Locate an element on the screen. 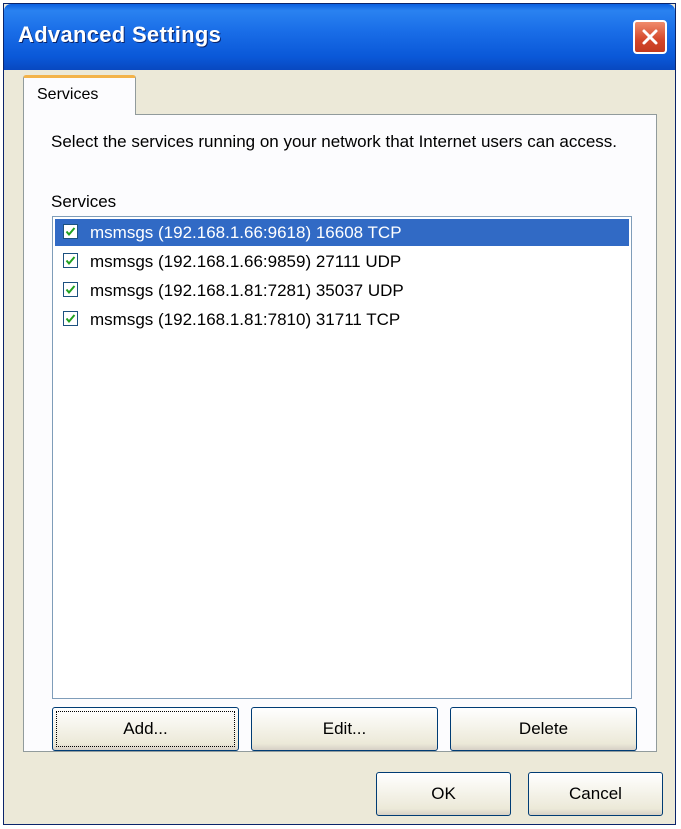 The height and width of the screenshot is (829, 681). list-item: msmsgs (192.168.1.66:9859) 27111 UDP is located at coordinates (342, 261).